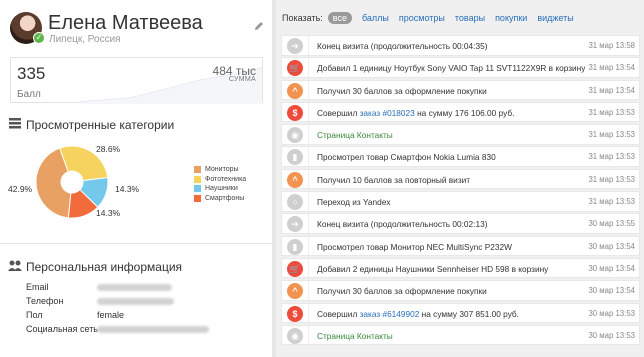 Image resolution: width=644 pixels, height=357 pixels. What do you see at coordinates (135, 301) in the screenshot?
I see `phone-value-redacted` at bounding box center [135, 301].